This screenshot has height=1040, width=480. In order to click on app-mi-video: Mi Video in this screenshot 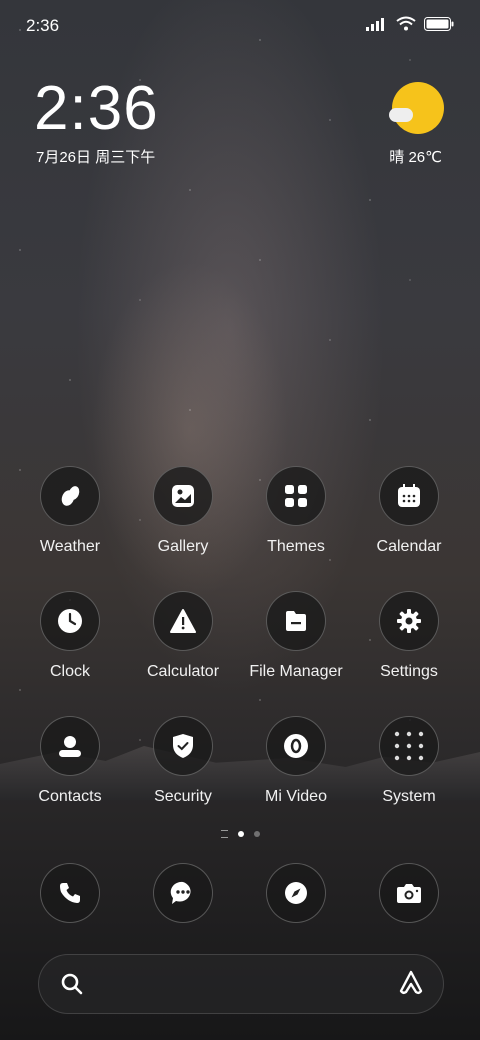, I will do `click(296, 761)`.